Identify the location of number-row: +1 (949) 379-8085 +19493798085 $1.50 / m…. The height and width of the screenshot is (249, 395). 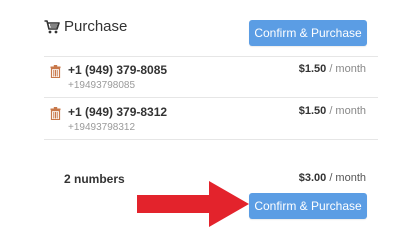
(211, 77).